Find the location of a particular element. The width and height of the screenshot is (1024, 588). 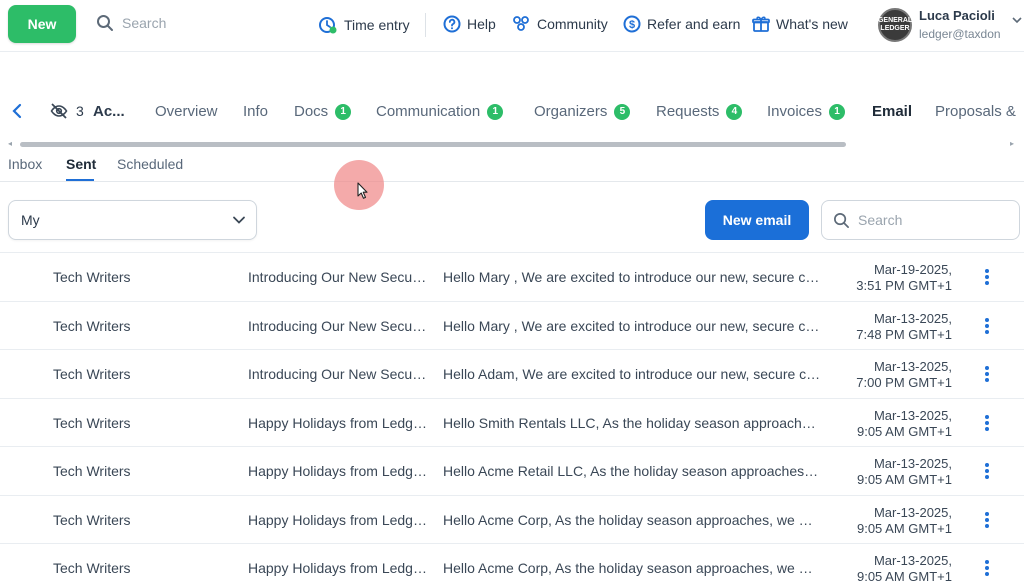

email-search-placeholder: Search is located at coordinates (880, 220).